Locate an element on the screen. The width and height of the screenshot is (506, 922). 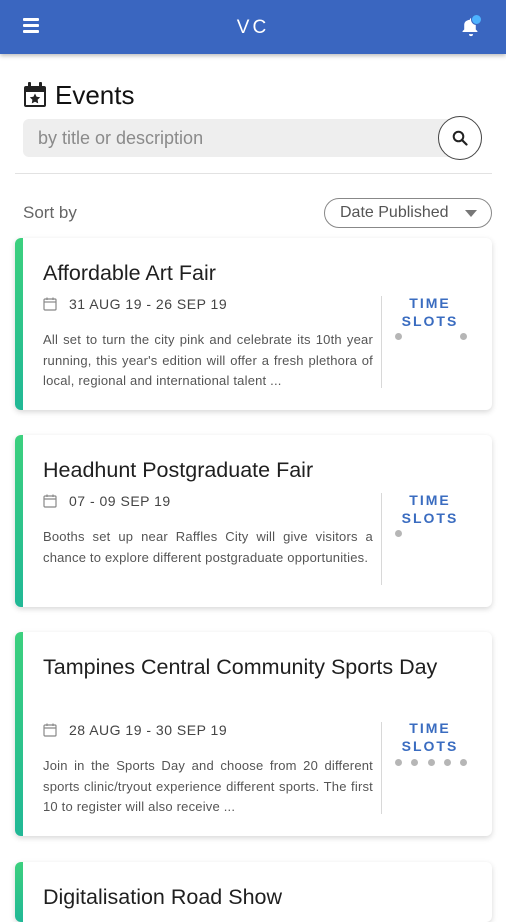
page-title: Events is located at coordinates (95, 94).